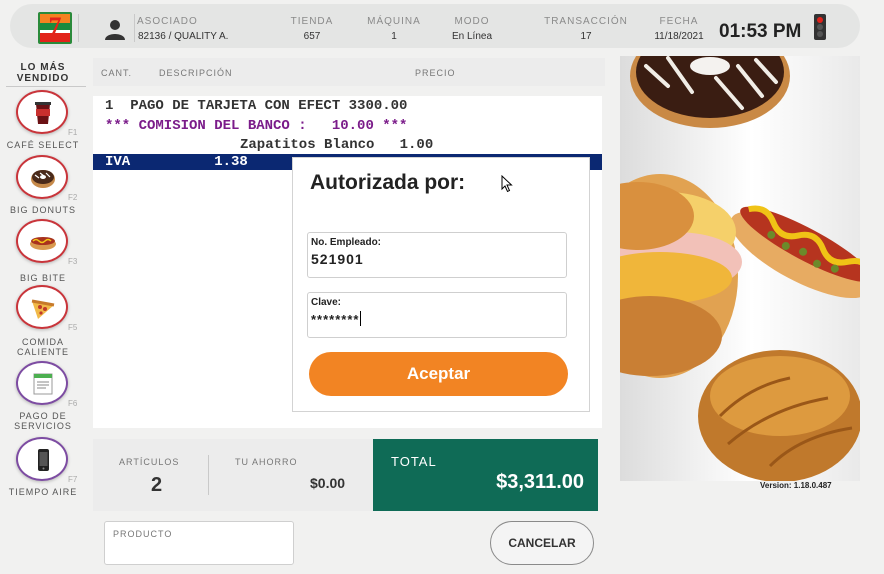 This screenshot has width=884, height=574. What do you see at coordinates (266, 462) in the screenshot?
I see `ahorro-label: TU AHORRO` at bounding box center [266, 462].